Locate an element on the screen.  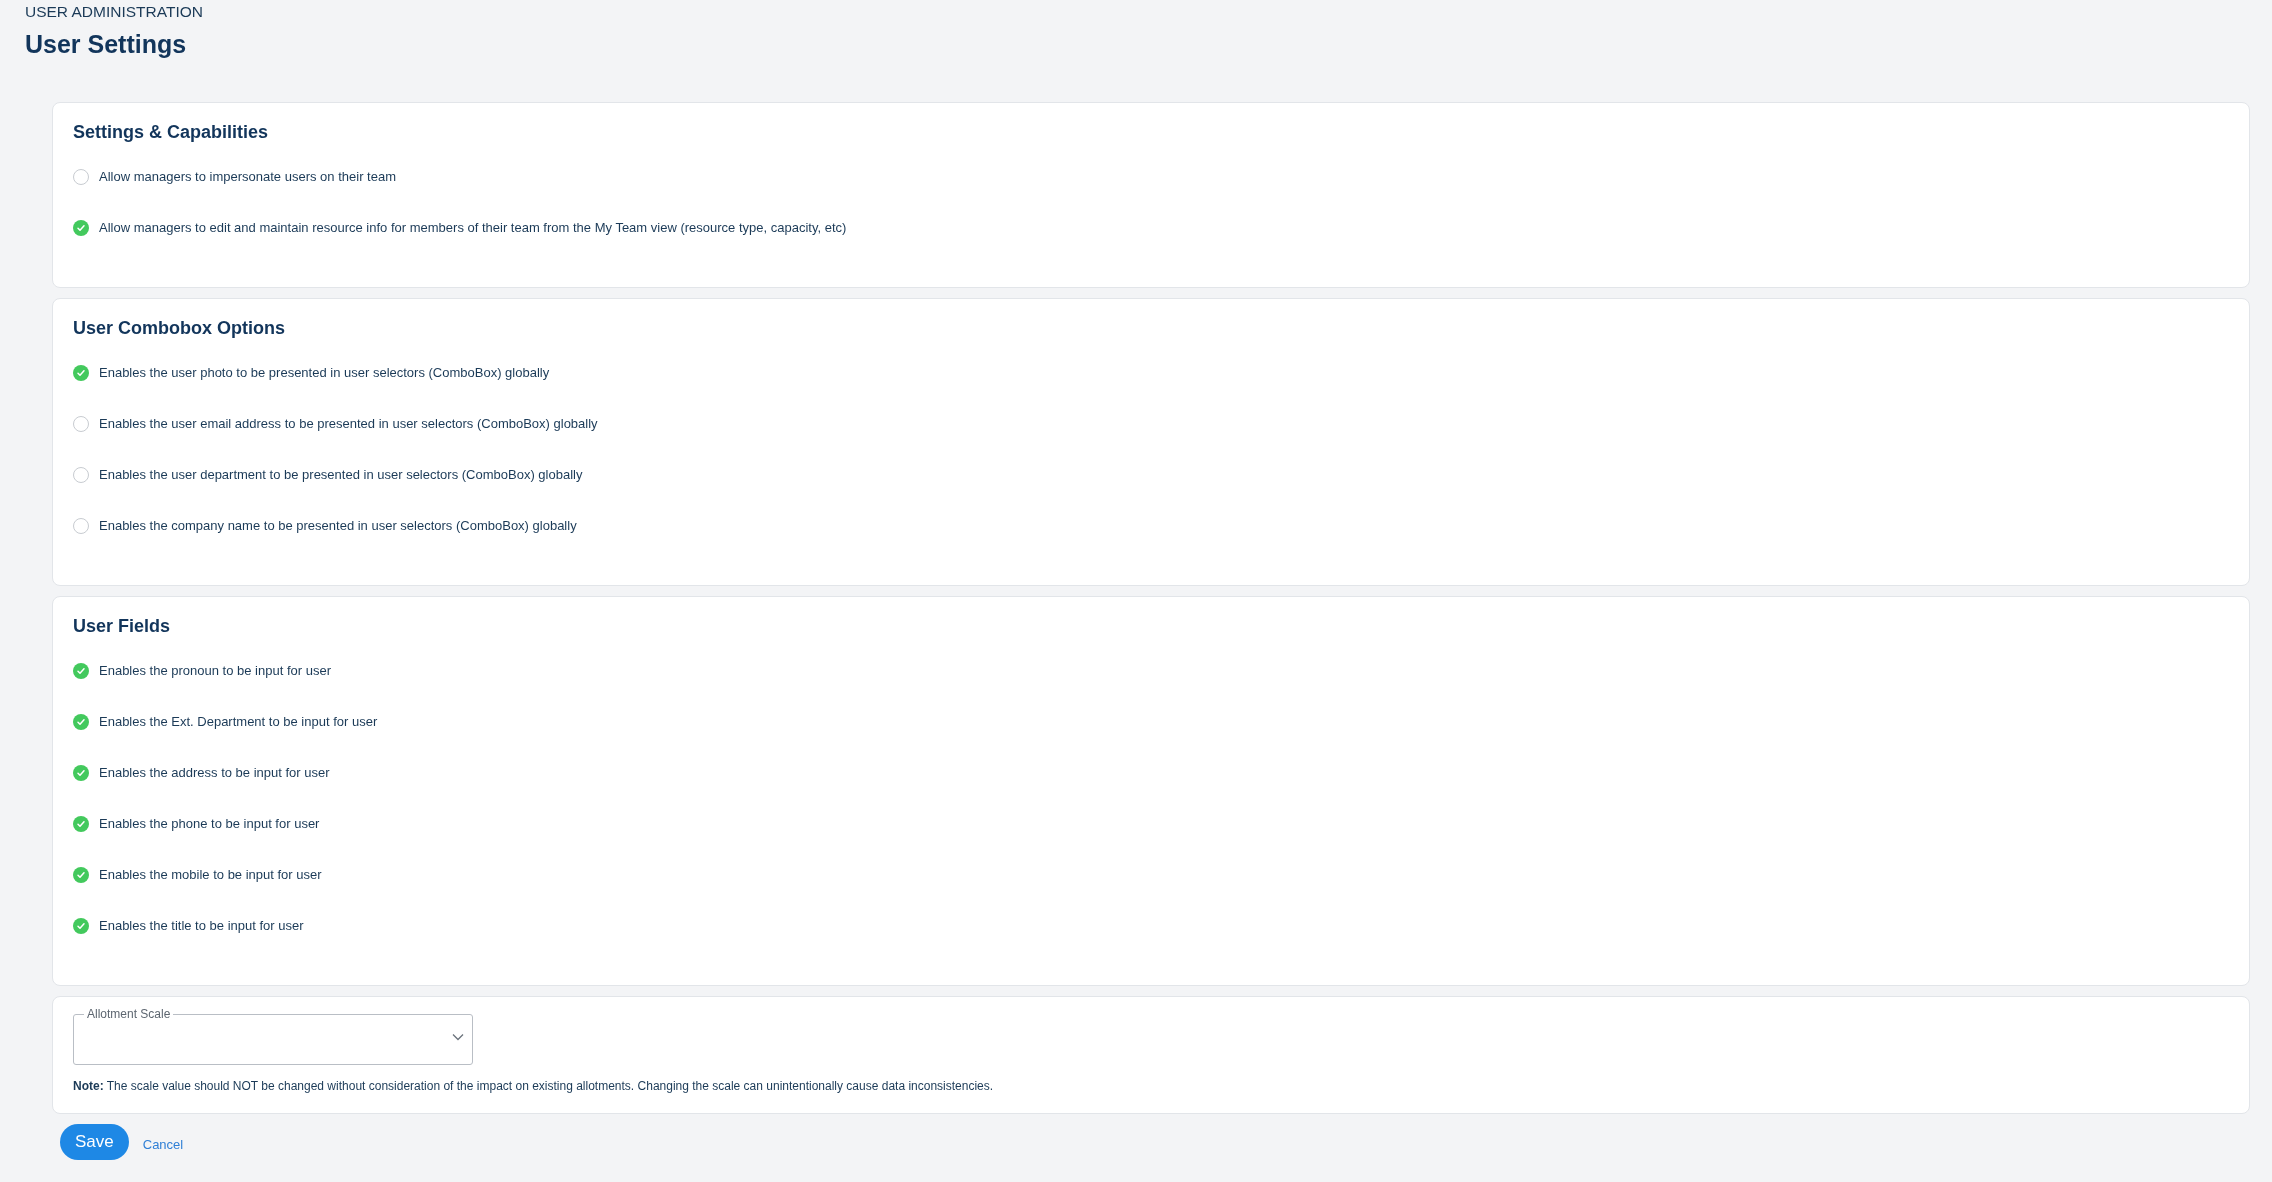
option-label: Enables the phone to be input for user is located at coordinates (209, 823).